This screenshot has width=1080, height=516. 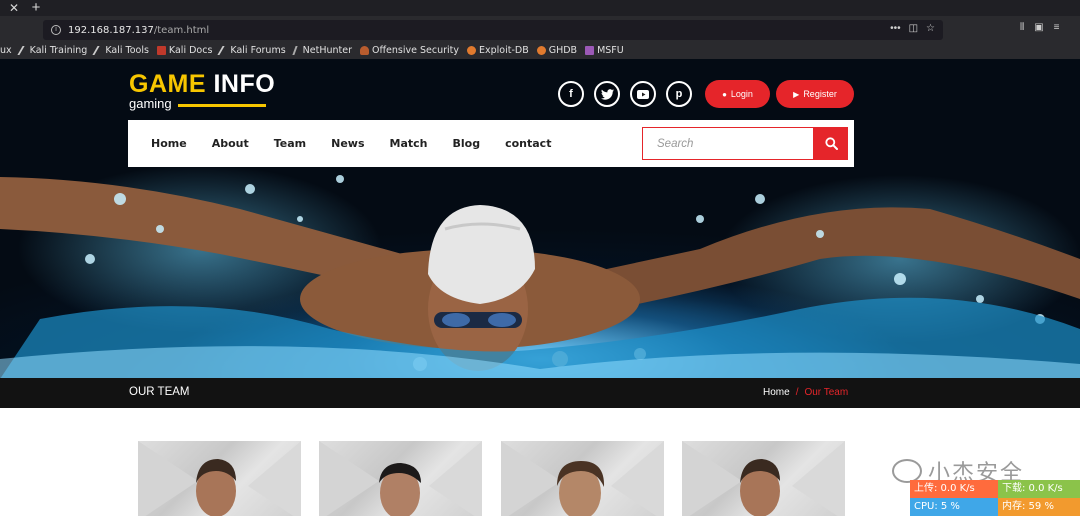 I want to click on close-tab-icon: ✕, so click(x=14, y=8).